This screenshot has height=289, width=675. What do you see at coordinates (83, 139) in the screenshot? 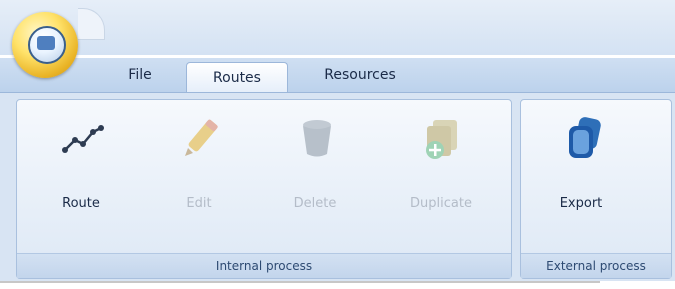
I see `route-icon` at bounding box center [83, 139].